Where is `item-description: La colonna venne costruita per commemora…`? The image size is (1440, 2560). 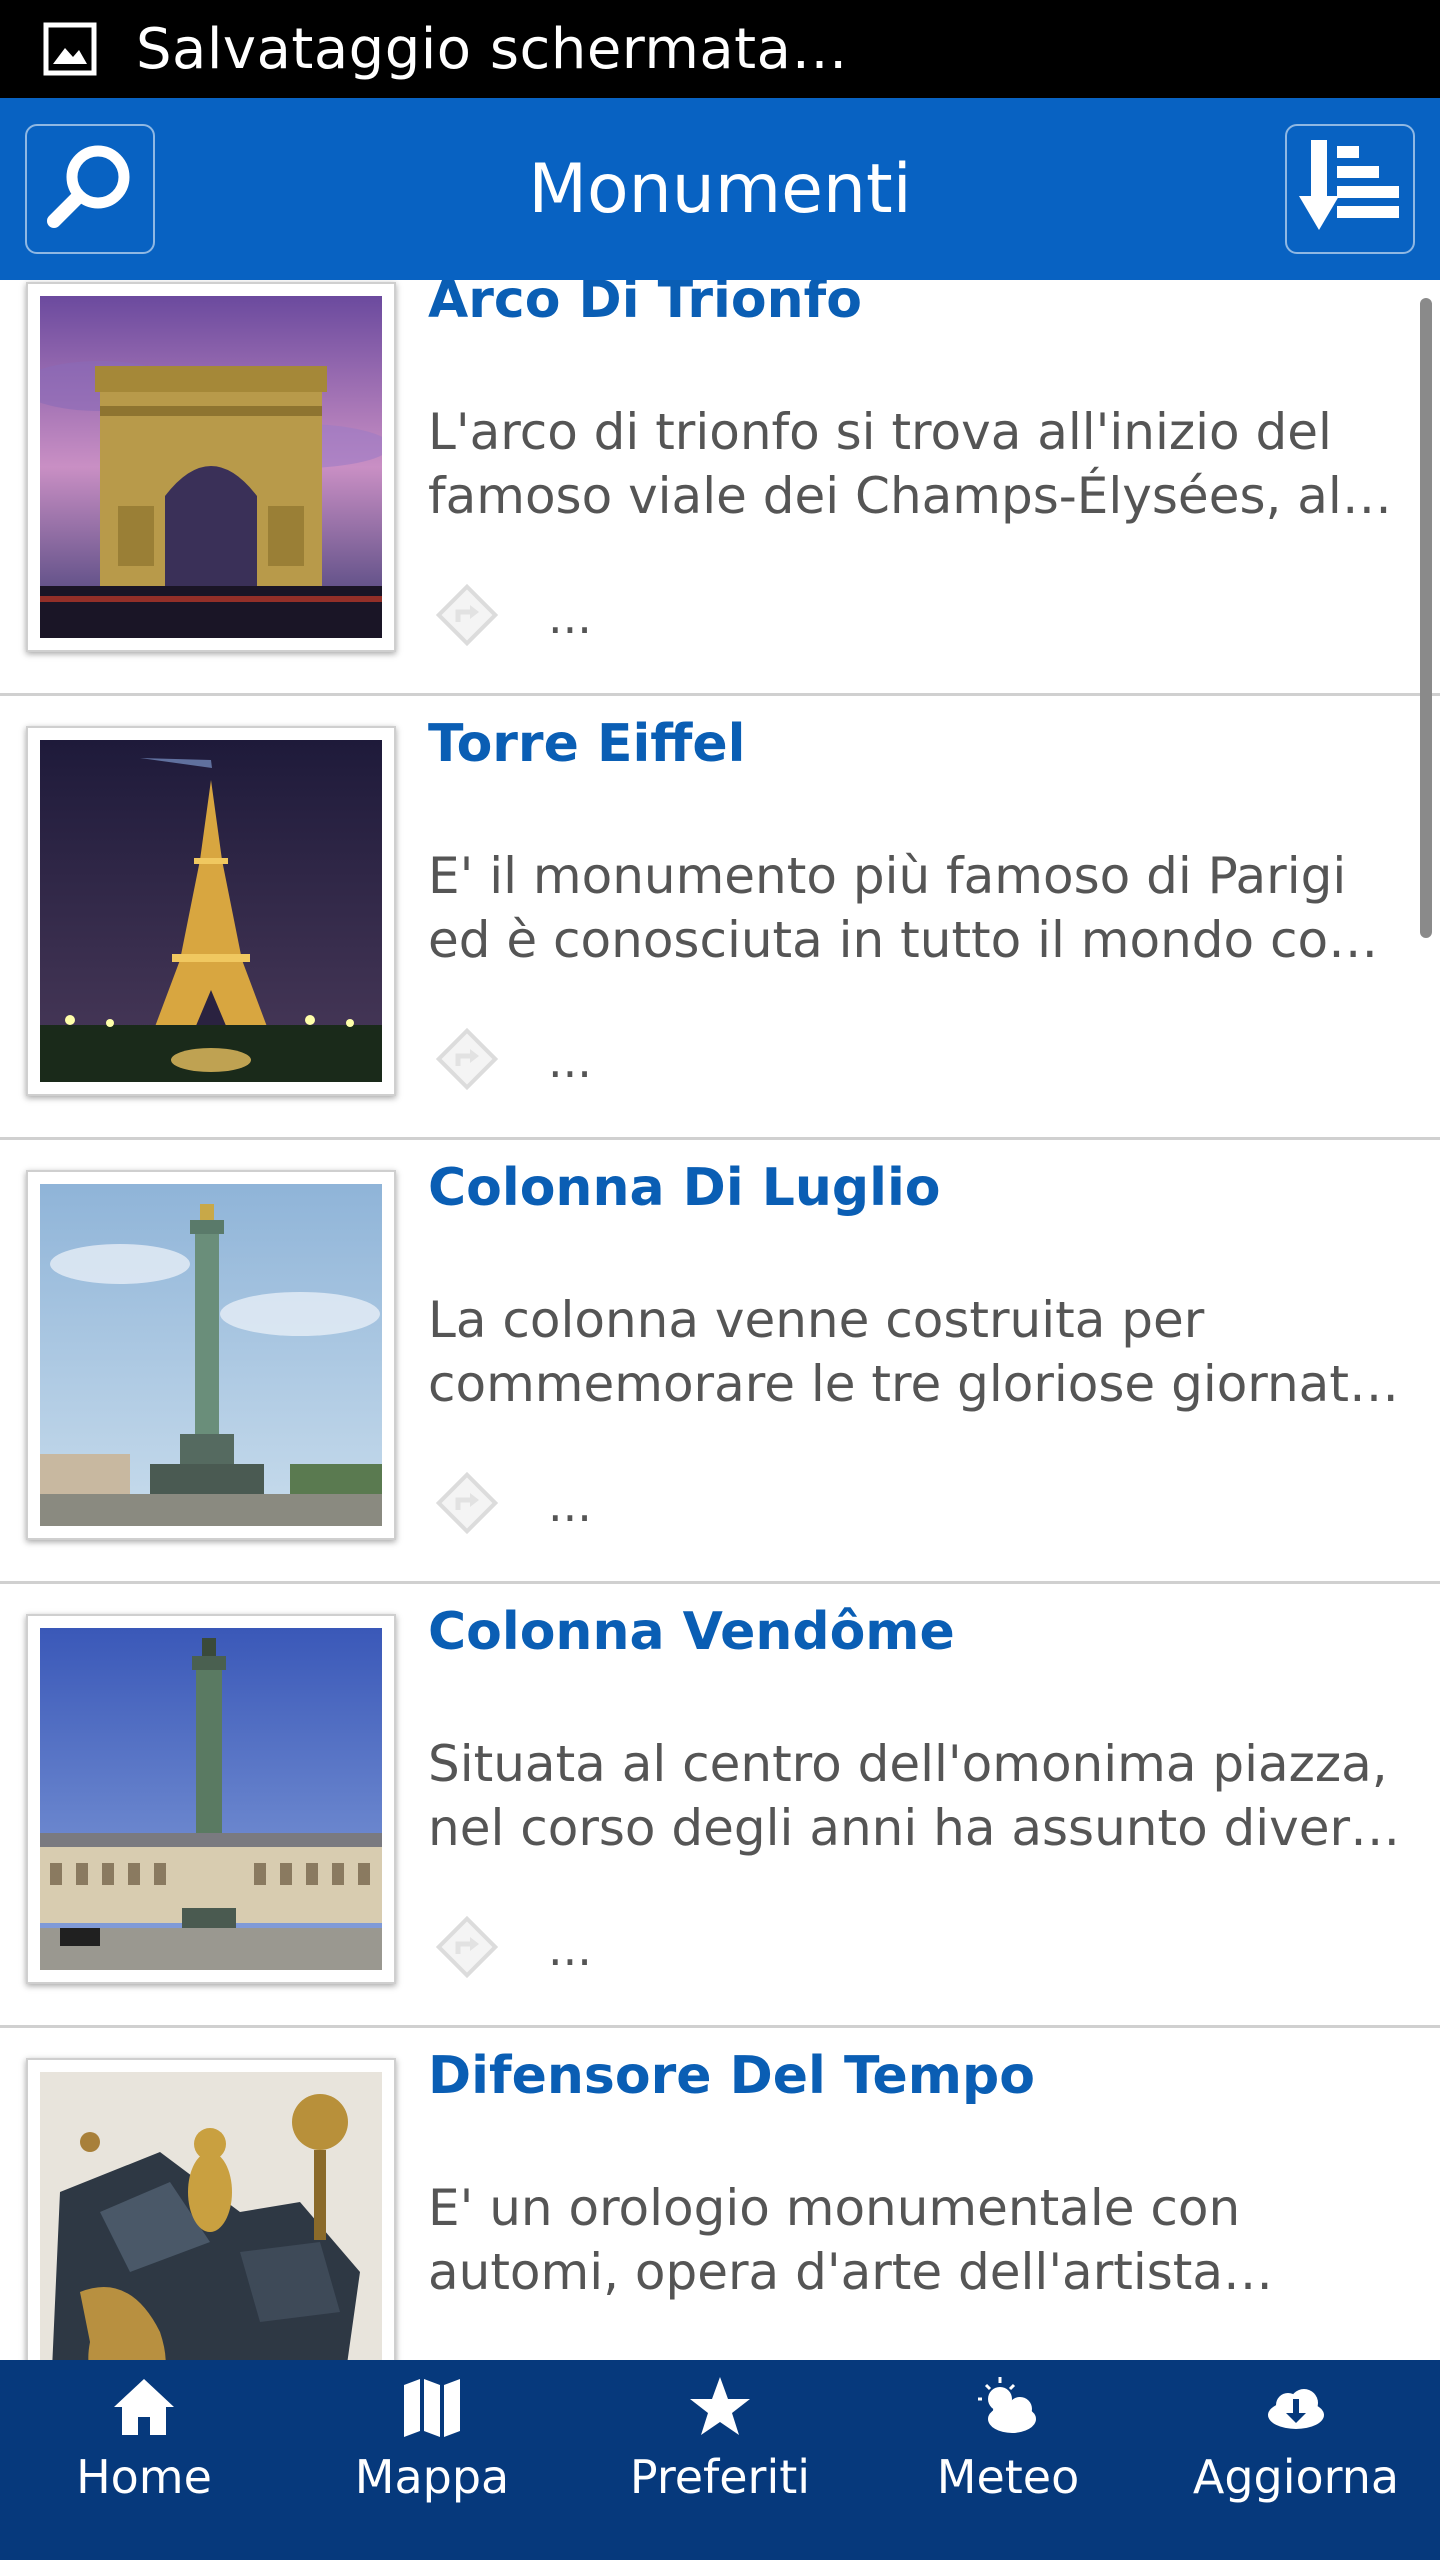 item-description: La colonna venne costruita per commemora… is located at coordinates (923, 1352).